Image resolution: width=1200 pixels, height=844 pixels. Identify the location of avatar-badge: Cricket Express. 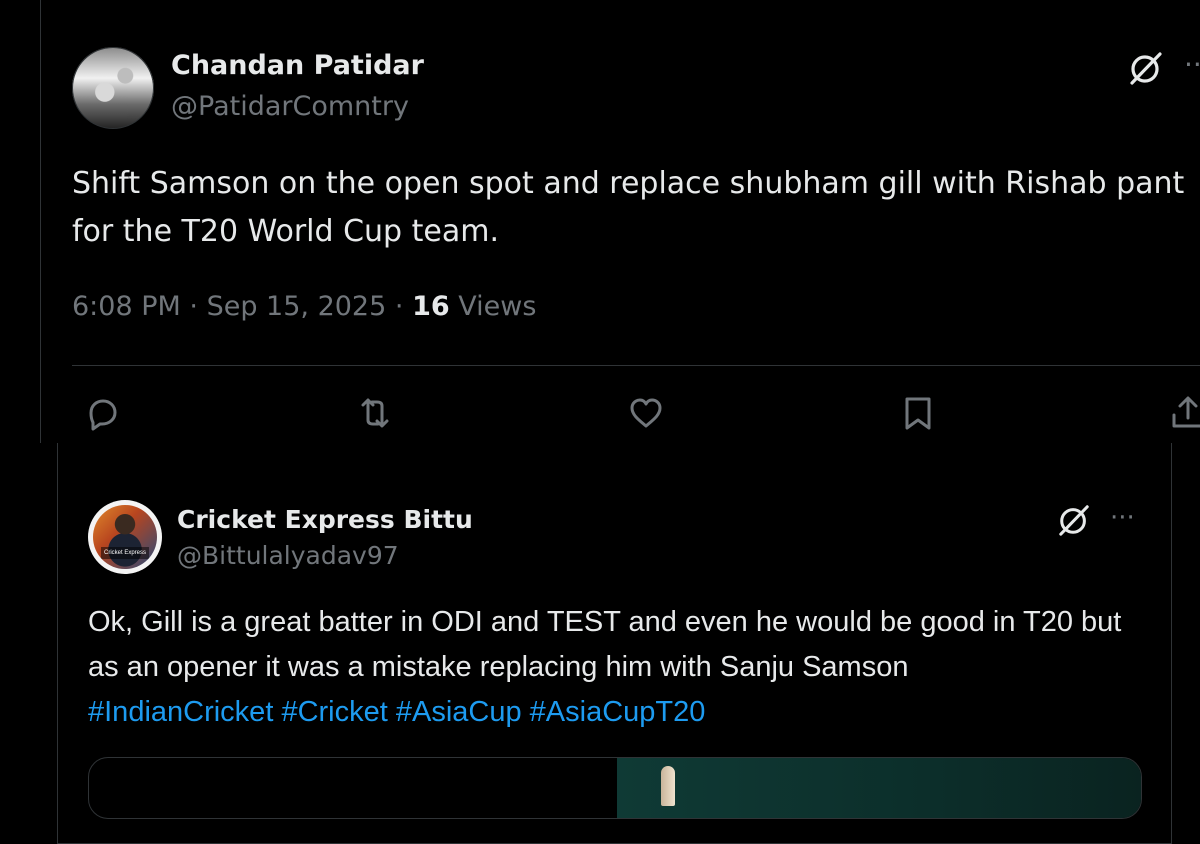
(125, 553).